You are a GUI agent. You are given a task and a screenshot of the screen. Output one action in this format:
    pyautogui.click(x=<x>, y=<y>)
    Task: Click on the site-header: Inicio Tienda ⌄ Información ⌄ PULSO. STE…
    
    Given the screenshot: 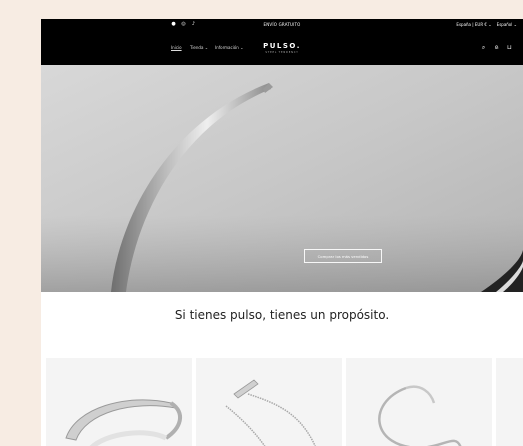 What is the action you would take?
    pyautogui.click(x=282, y=47)
    